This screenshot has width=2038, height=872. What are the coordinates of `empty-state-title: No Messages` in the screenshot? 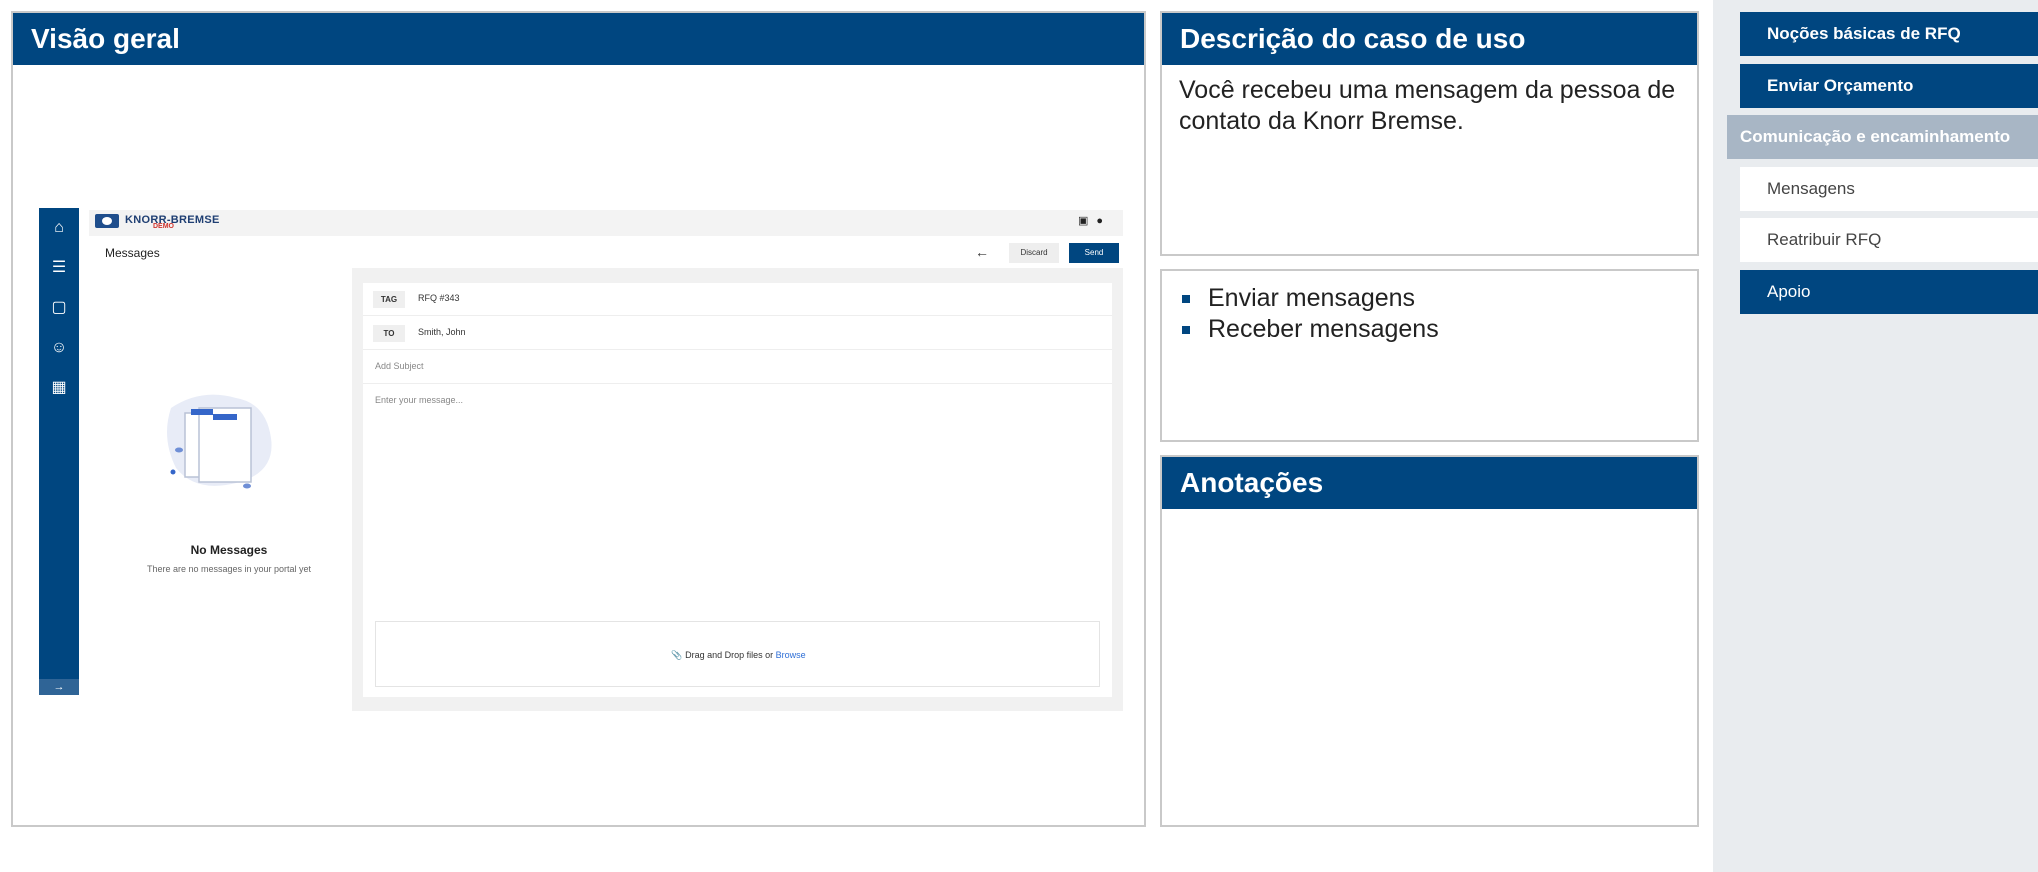 It's located at (229, 550).